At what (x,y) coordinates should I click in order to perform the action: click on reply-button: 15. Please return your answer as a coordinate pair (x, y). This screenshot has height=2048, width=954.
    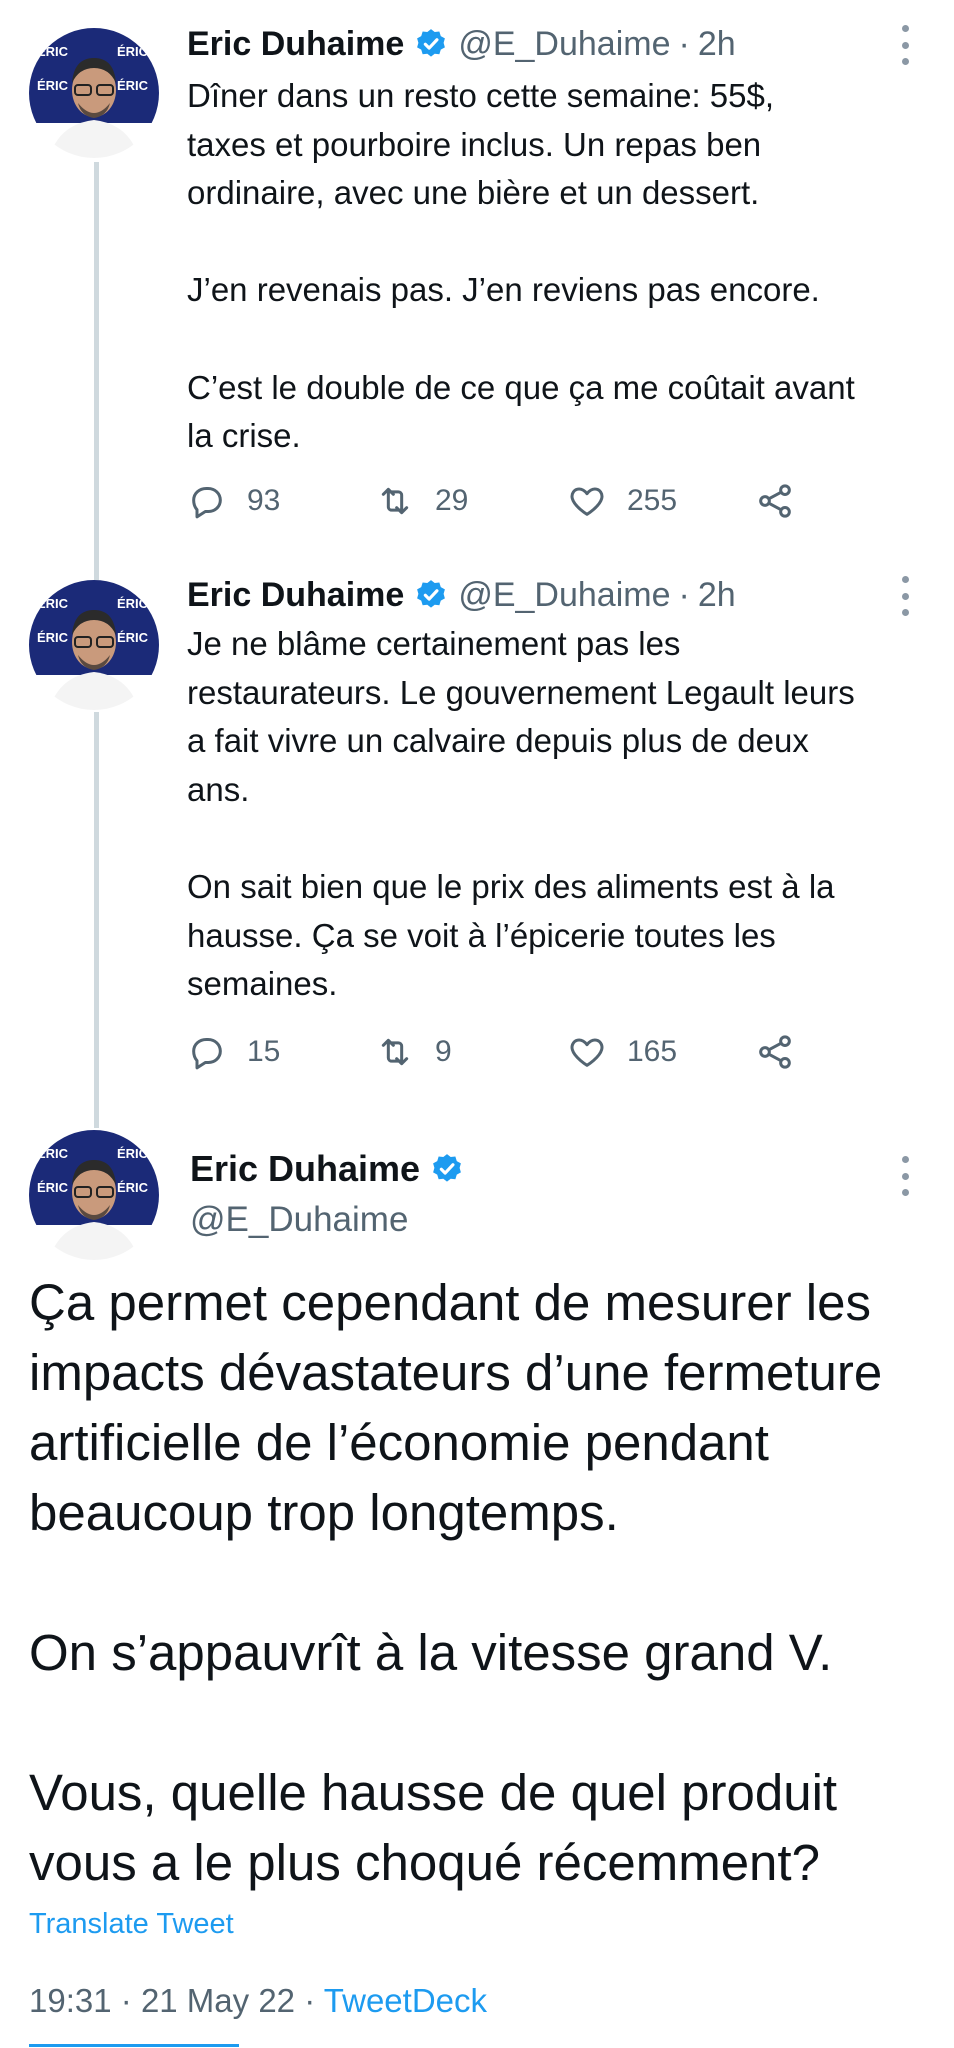
    Looking at the image, I should click on (233, 1052).